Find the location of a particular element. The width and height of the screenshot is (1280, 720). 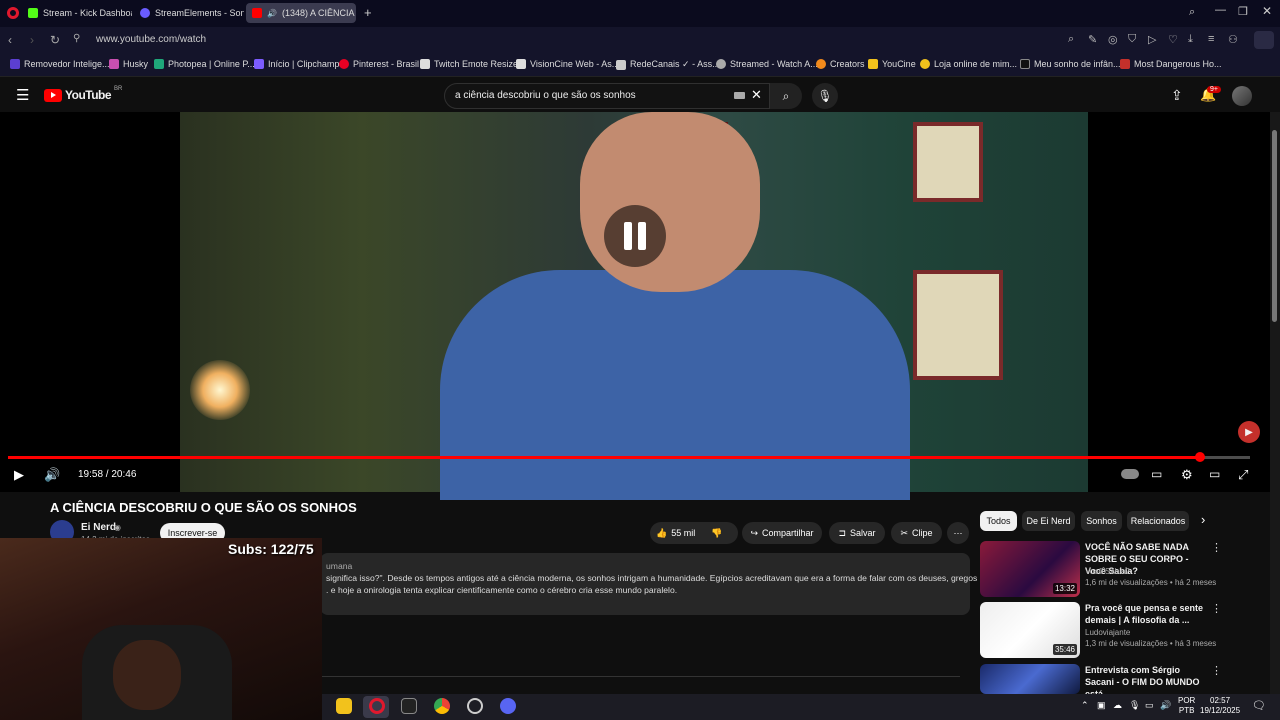

tray-app-icon: ▣ is located at coordinates (1101, 705).